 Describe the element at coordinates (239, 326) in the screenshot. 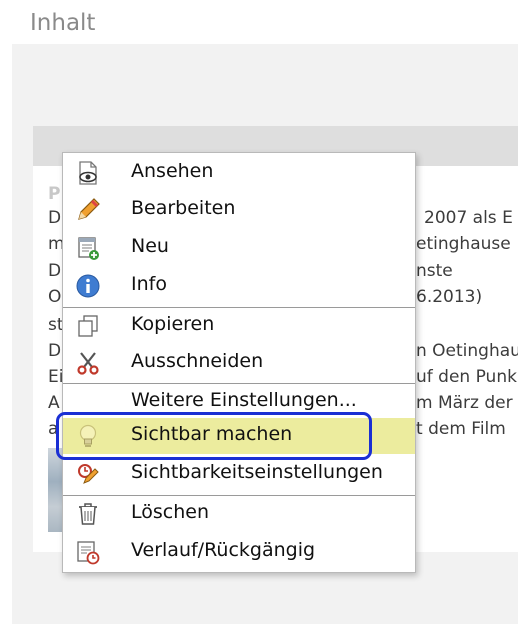

I see `menu-item-kopieren: Kopieren` at that location.